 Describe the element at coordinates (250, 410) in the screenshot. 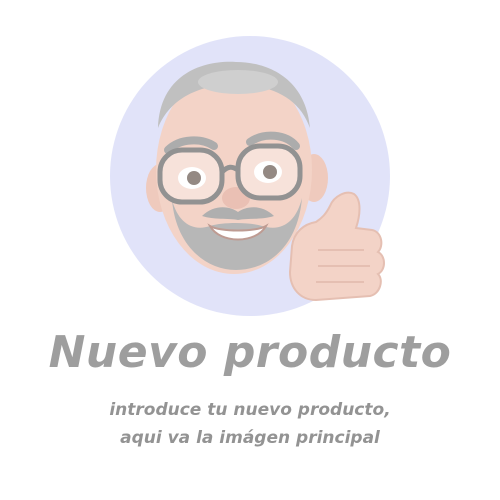

I see `product-subtitle-line-1: introduce tu nuevo producto,` at that location.